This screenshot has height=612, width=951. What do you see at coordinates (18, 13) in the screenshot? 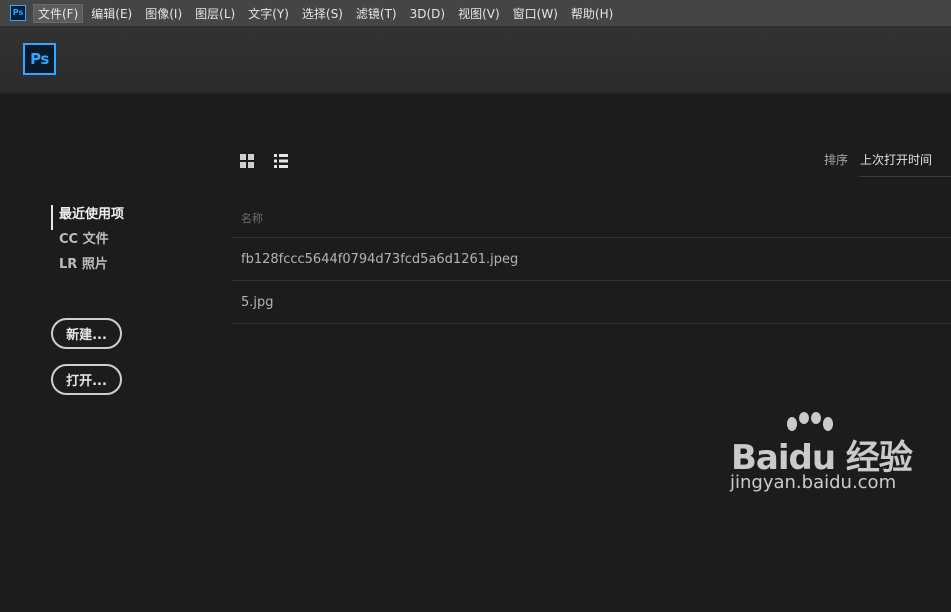
I see `photoshop-app-icon: Ps` at bounding box center [18, 13].